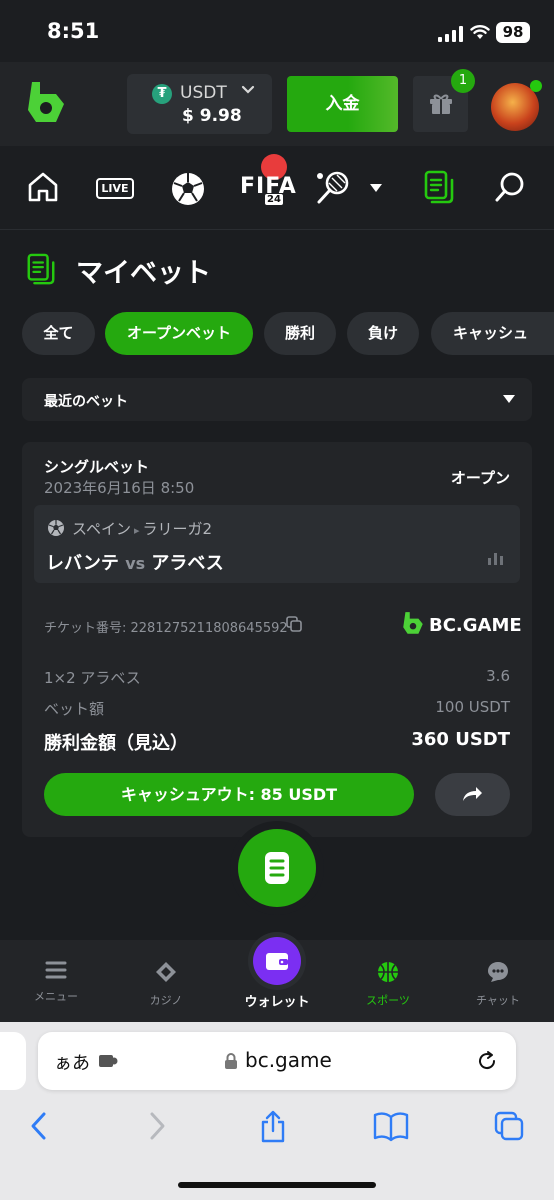 This screenshot has height=1200, width=554. What do you see at coordinates (333, 188) in the screenshot?
I see `tennis-racket-icon` at bounding box center [333, 188].